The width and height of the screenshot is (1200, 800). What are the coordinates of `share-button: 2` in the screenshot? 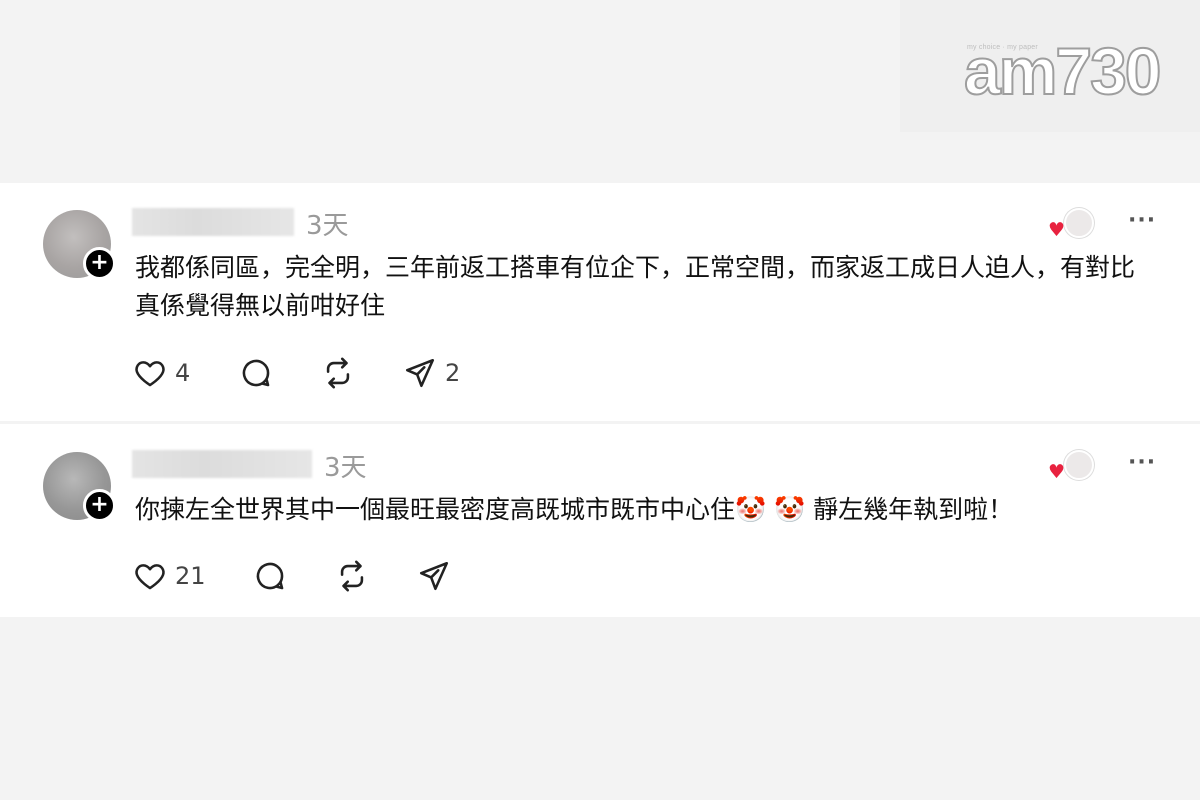 It's located at (431, 373).